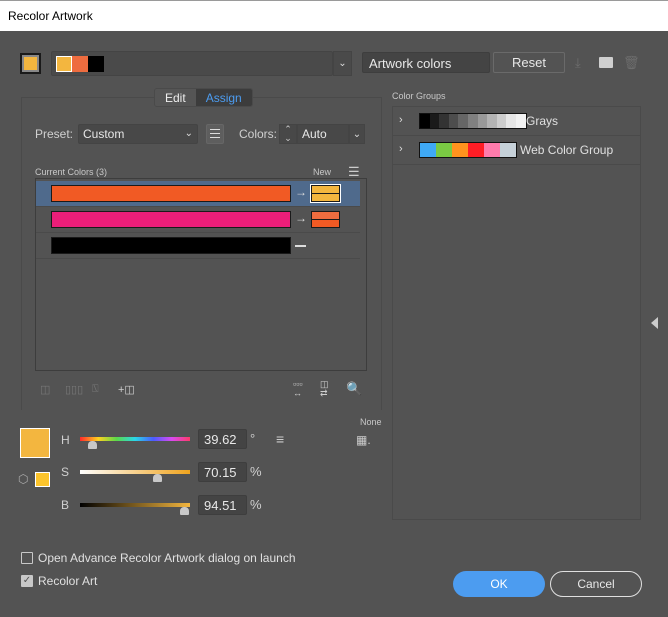  Describe the element at coordinates (354, 389) in the screenshot. I see `find-color-in-artwork-icon: 🔍` at that location.